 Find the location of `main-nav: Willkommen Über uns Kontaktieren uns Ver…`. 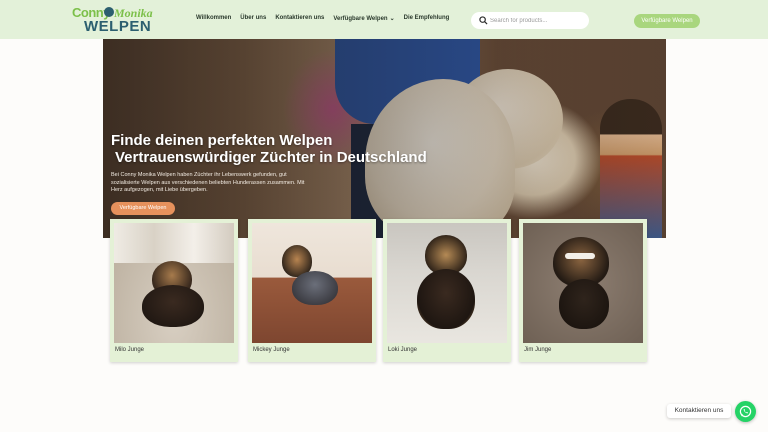

main-nav: Willkommen Über uns Kontaktieren uns Ver… is located at coordinates (322, 18).